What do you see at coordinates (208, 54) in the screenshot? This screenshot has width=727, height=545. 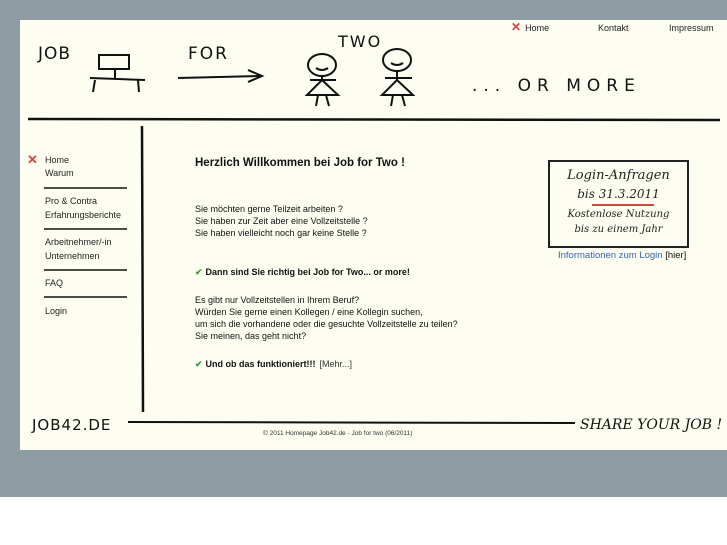 I see `sketch-word-for: FOR` at bounding box center [208, 54].